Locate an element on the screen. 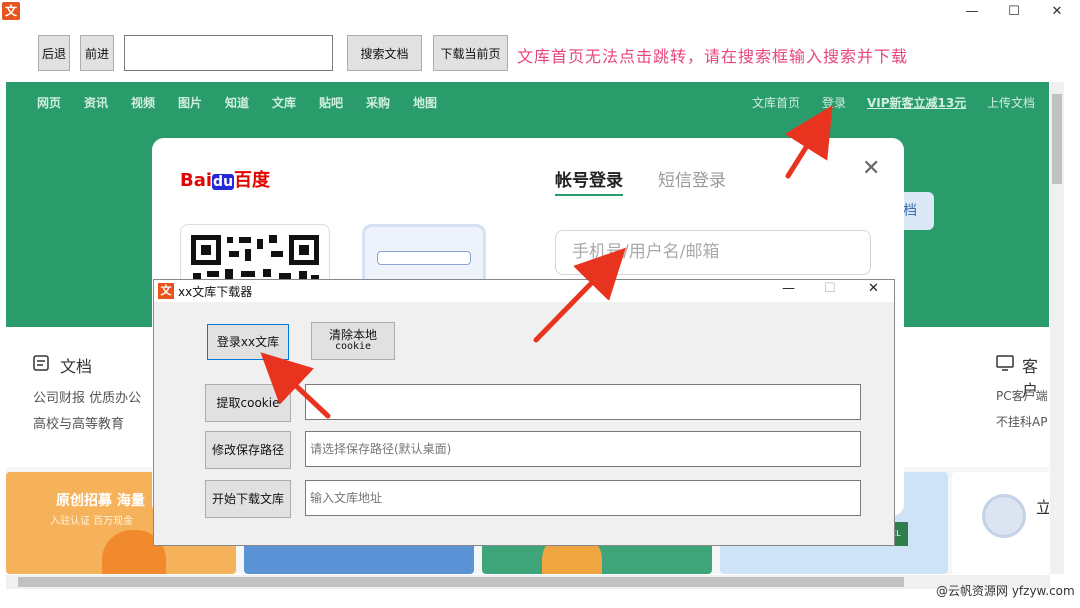 The width and height of the screenshot is (1080, 608). client-pc: PC客户端 is located at coordinates (1022, 395).